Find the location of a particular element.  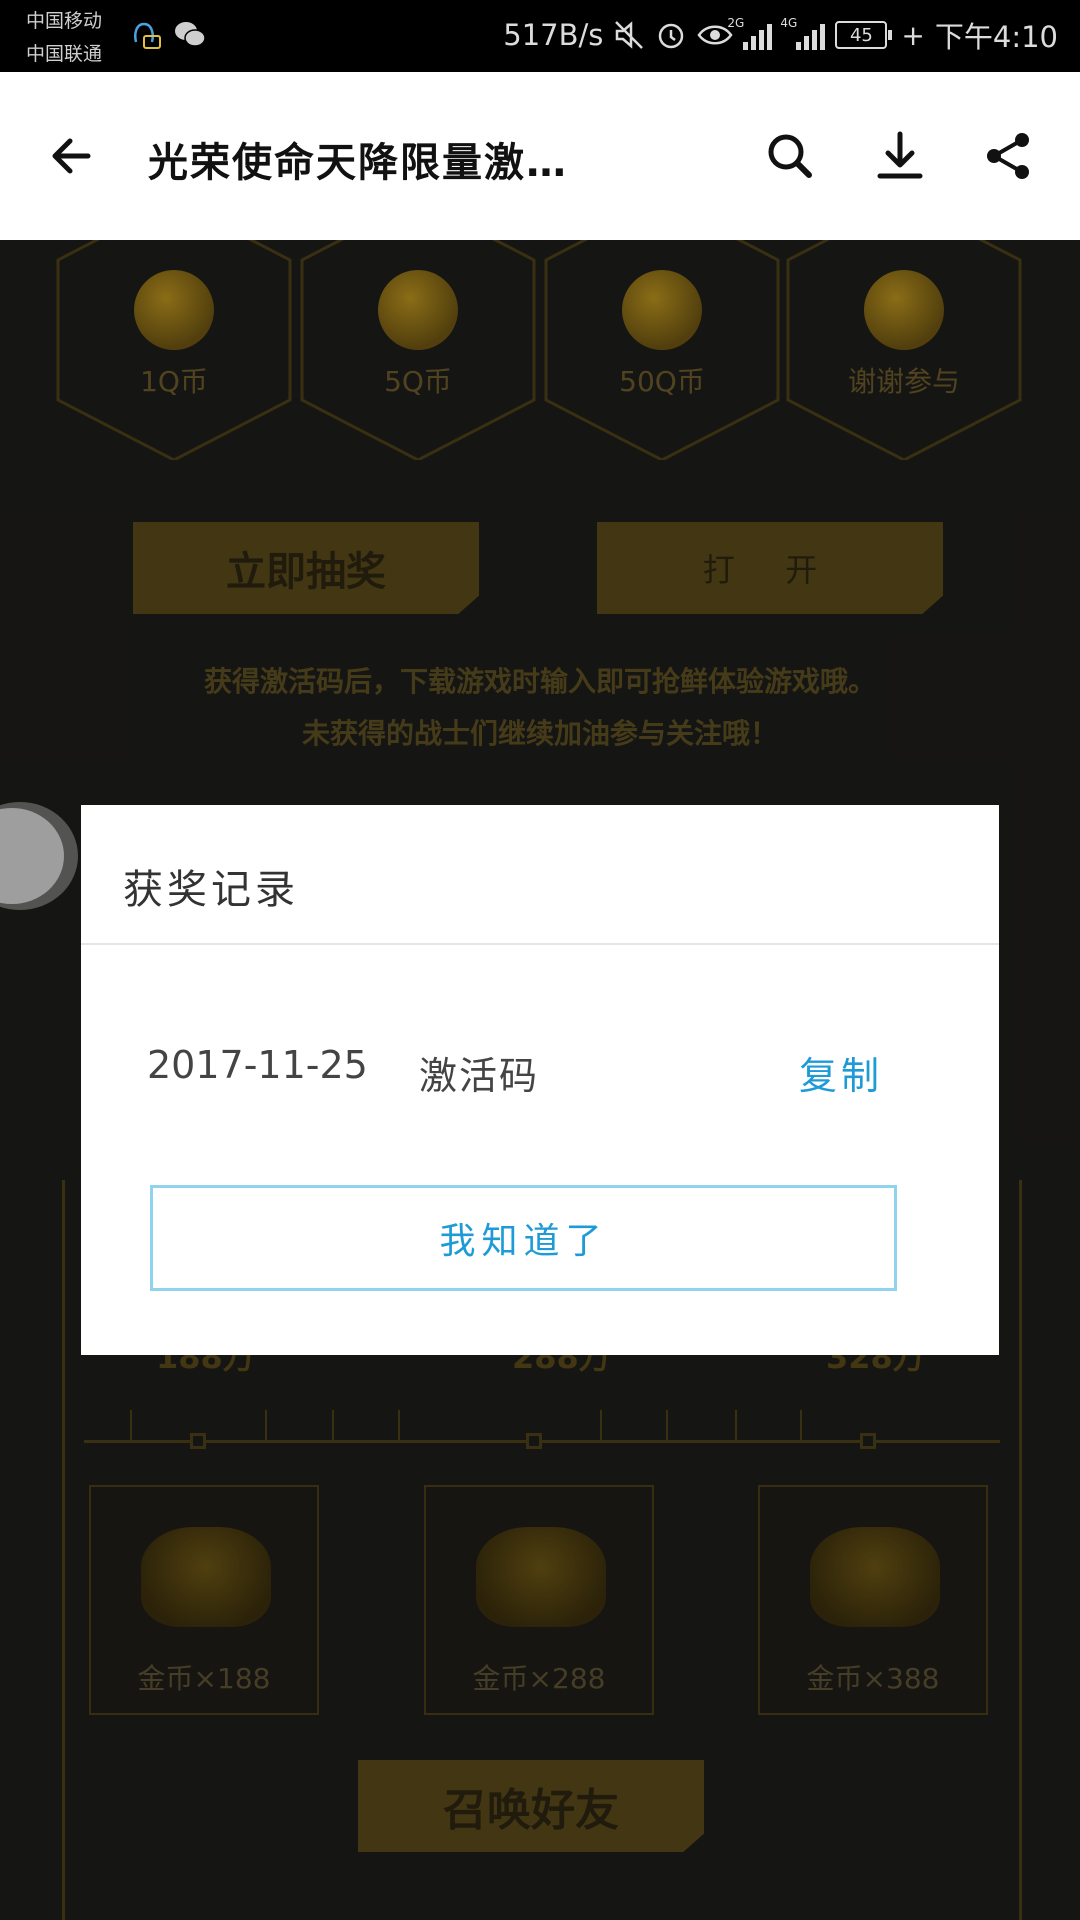

net-speed: 517B/s is located at coordinates (553, 35).